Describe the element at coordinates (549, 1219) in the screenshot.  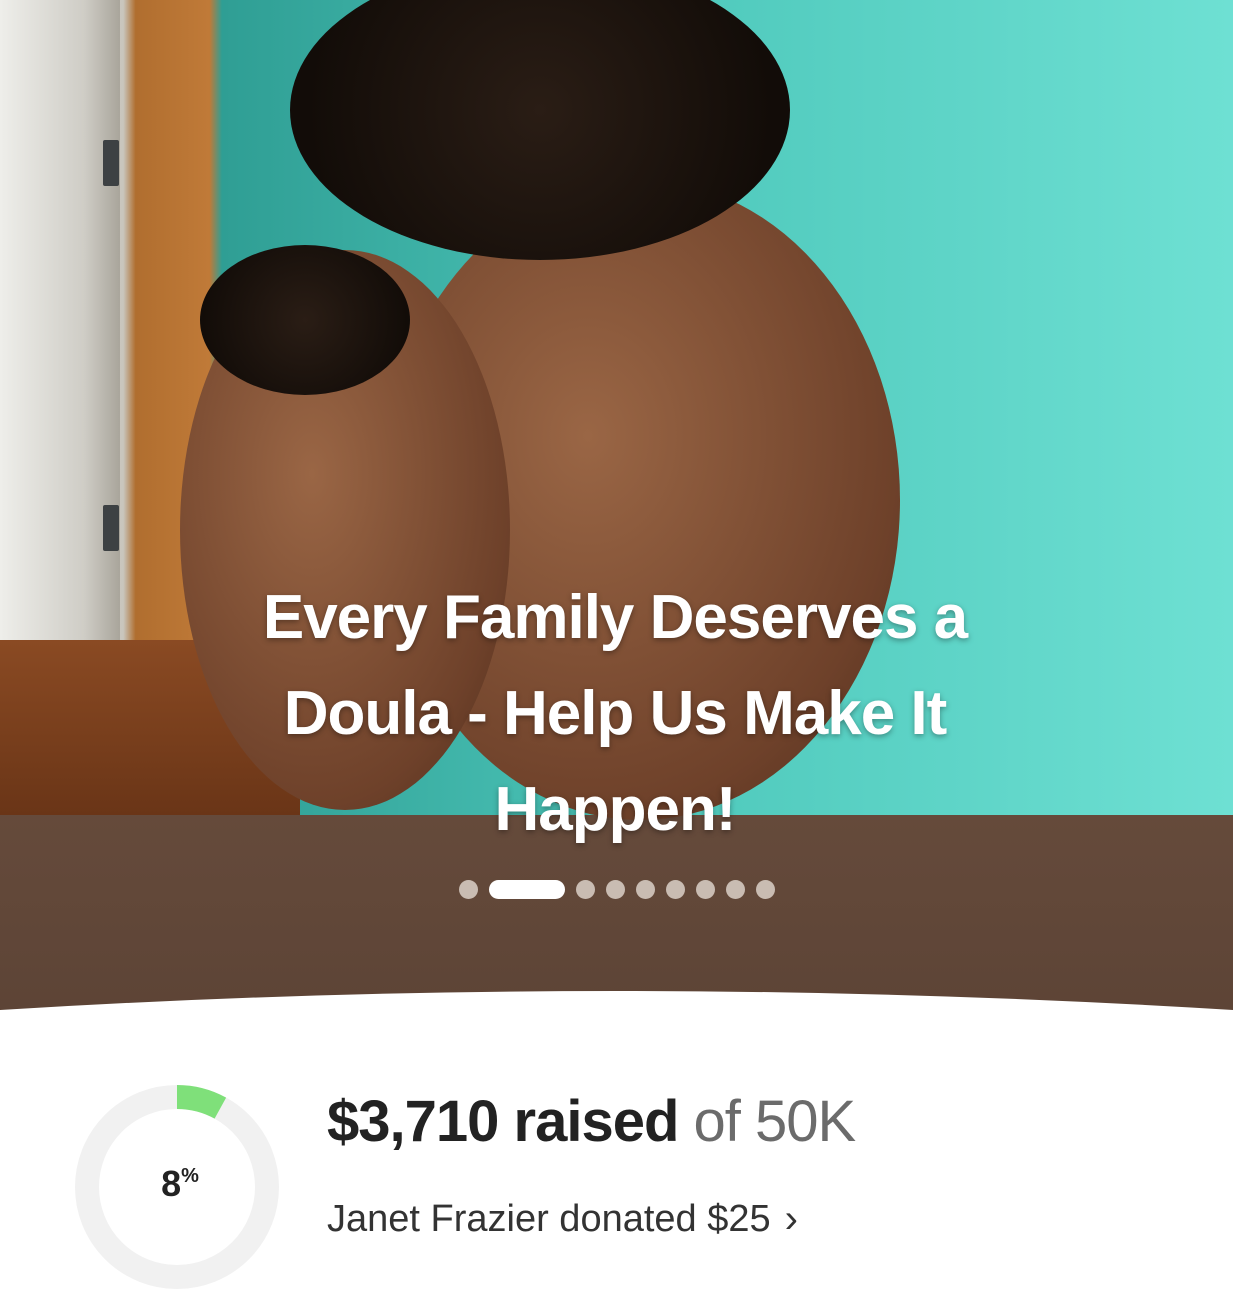
I see `recent-donation-text: Janet Frazier donated $25` at that location.